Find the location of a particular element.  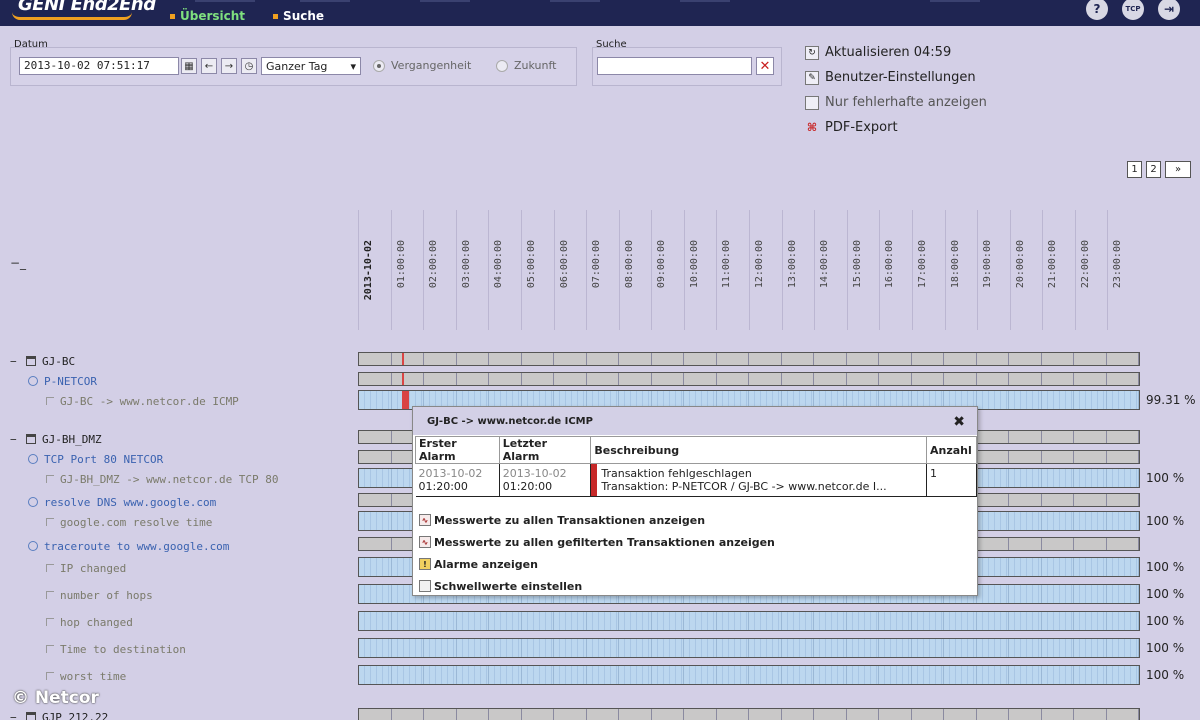

tree-row-leaf: GJ-BH_DMZ -> www.netcor.de TCP 80 is located at coordinates (162, 479).